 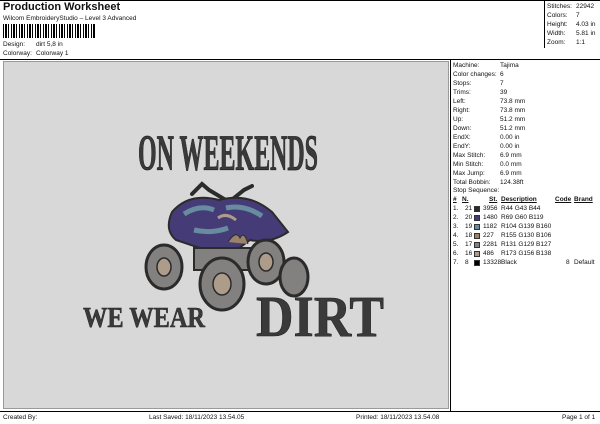 I want to click on info-label: Color changes:, so click(x=475, y=74).